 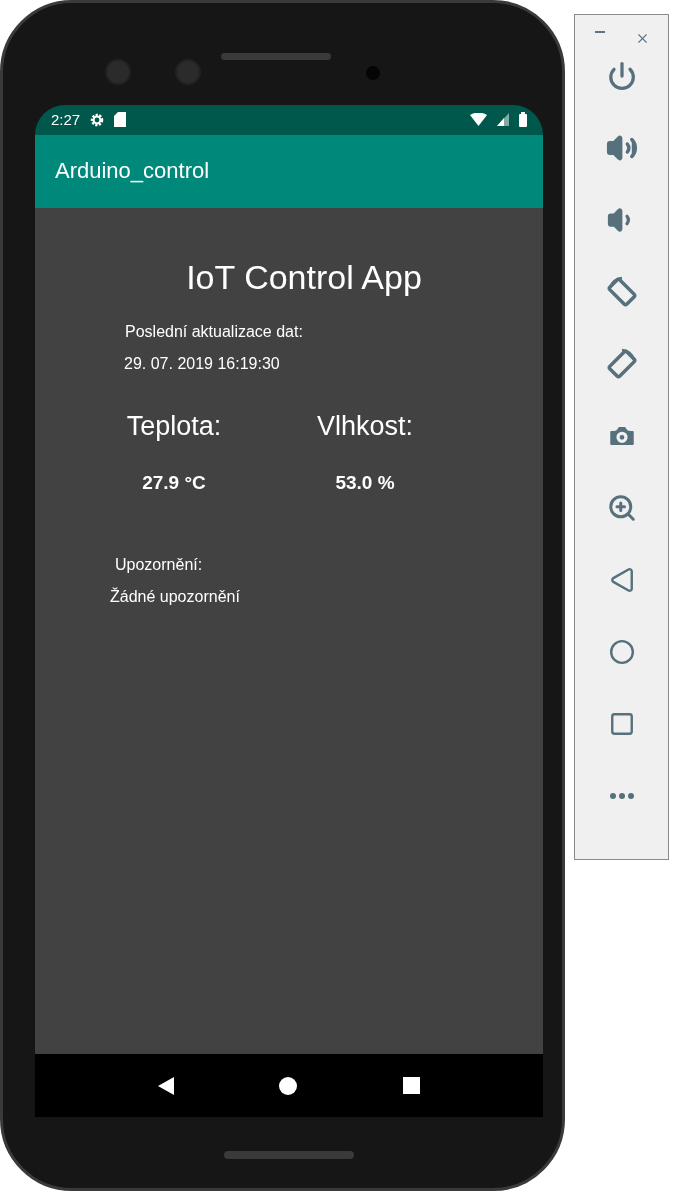 What do you see at coordinates (621, 508) in the screenshot?
I see `zoom-icon` at bounding box center [621, 508].